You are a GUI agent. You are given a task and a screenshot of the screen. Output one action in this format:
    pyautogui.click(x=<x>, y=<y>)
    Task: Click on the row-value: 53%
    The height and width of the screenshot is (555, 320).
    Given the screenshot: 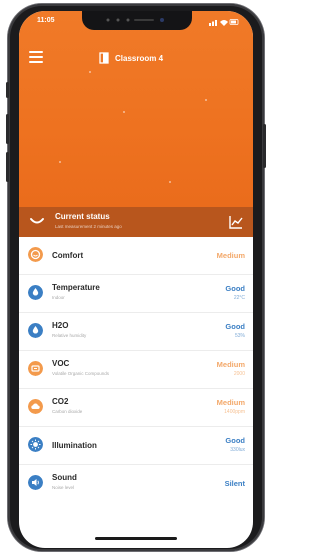 What is the action you would take?
    pyautogui.click(x=239, y=336)
    